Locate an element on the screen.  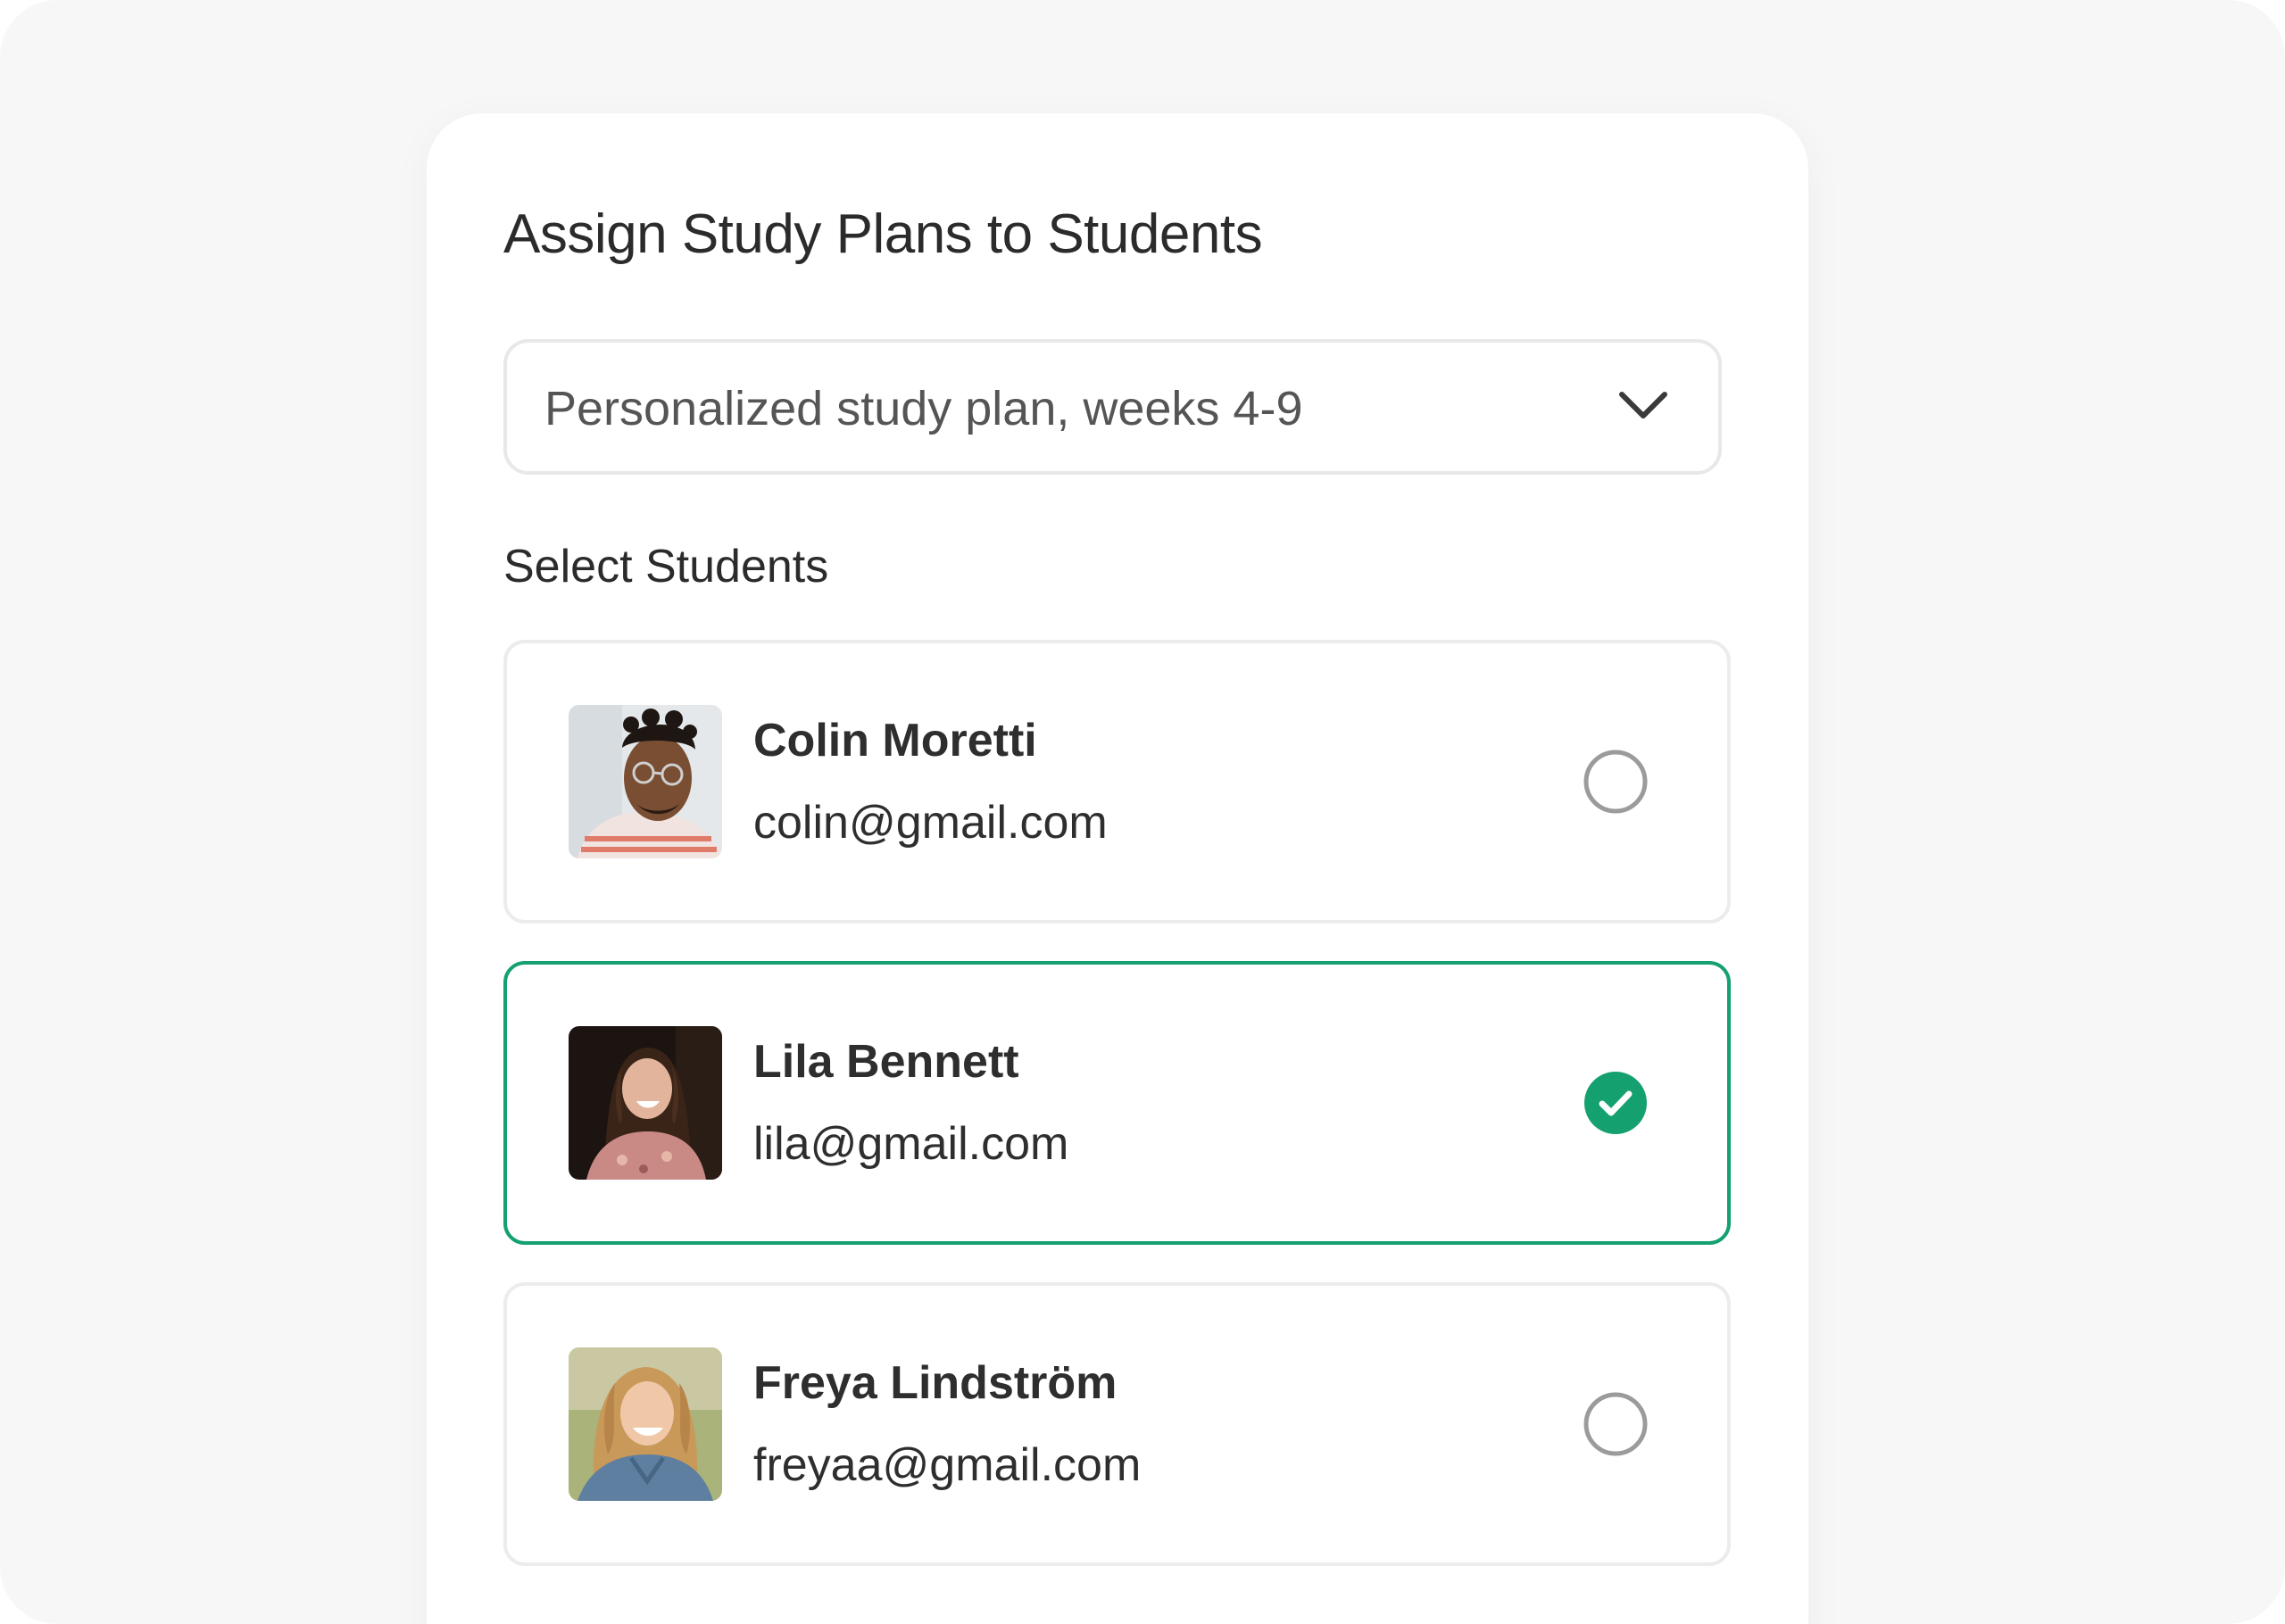
student-item-colin: Colin Moretti colin@gmail.com is located at coordinates (1117, 782).